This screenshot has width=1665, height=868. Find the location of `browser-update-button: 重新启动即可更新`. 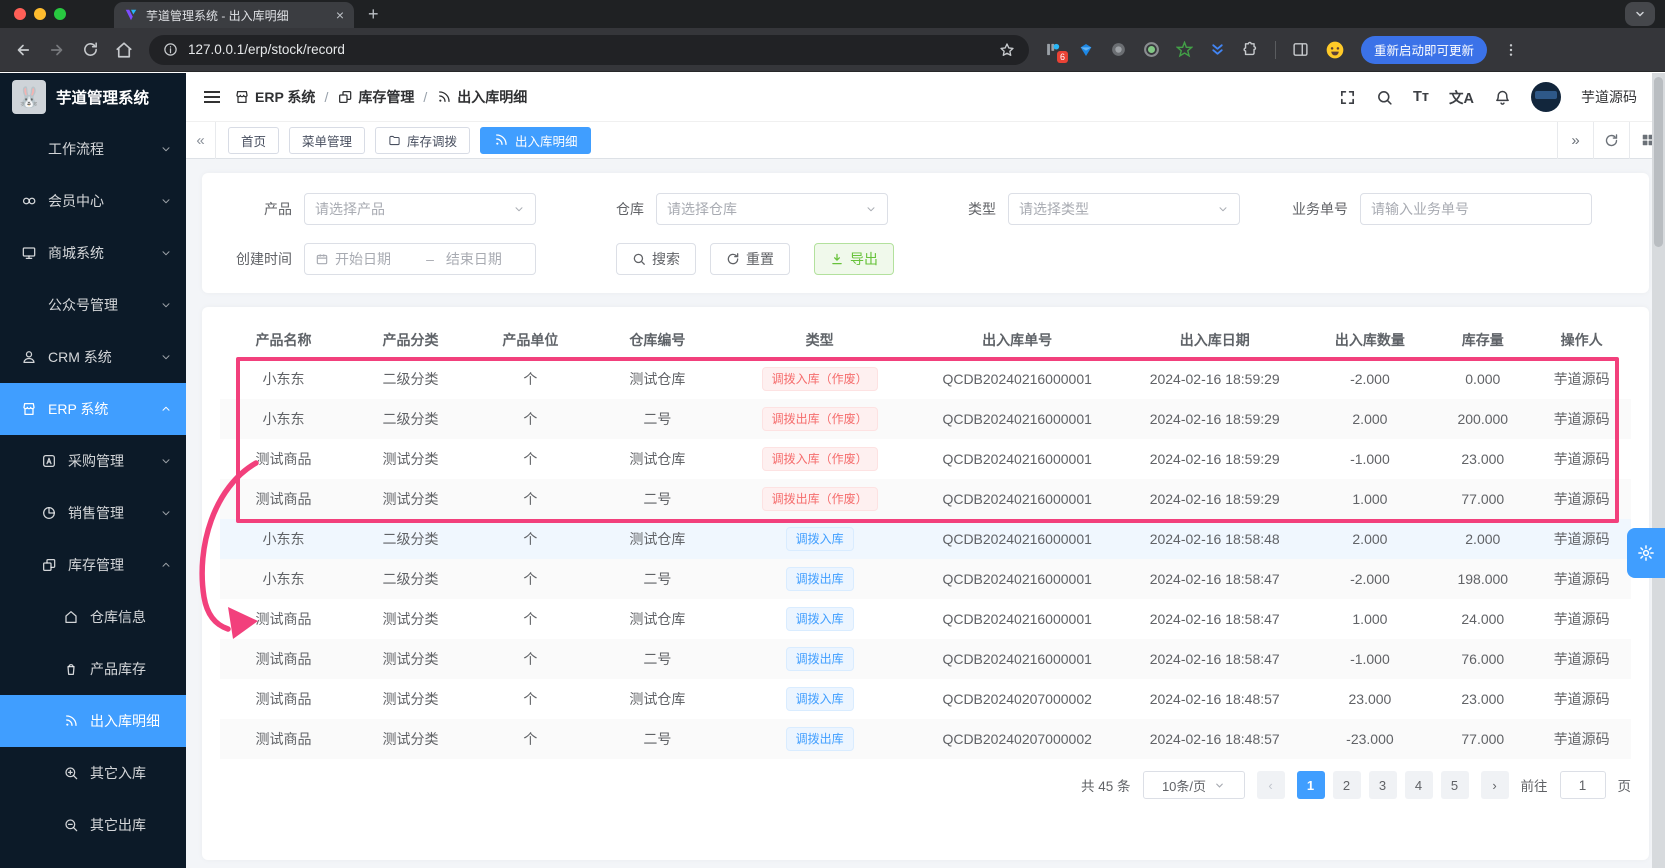

browser-update-button: 重新启动即可更新 is located at coordinates (1424, 49).